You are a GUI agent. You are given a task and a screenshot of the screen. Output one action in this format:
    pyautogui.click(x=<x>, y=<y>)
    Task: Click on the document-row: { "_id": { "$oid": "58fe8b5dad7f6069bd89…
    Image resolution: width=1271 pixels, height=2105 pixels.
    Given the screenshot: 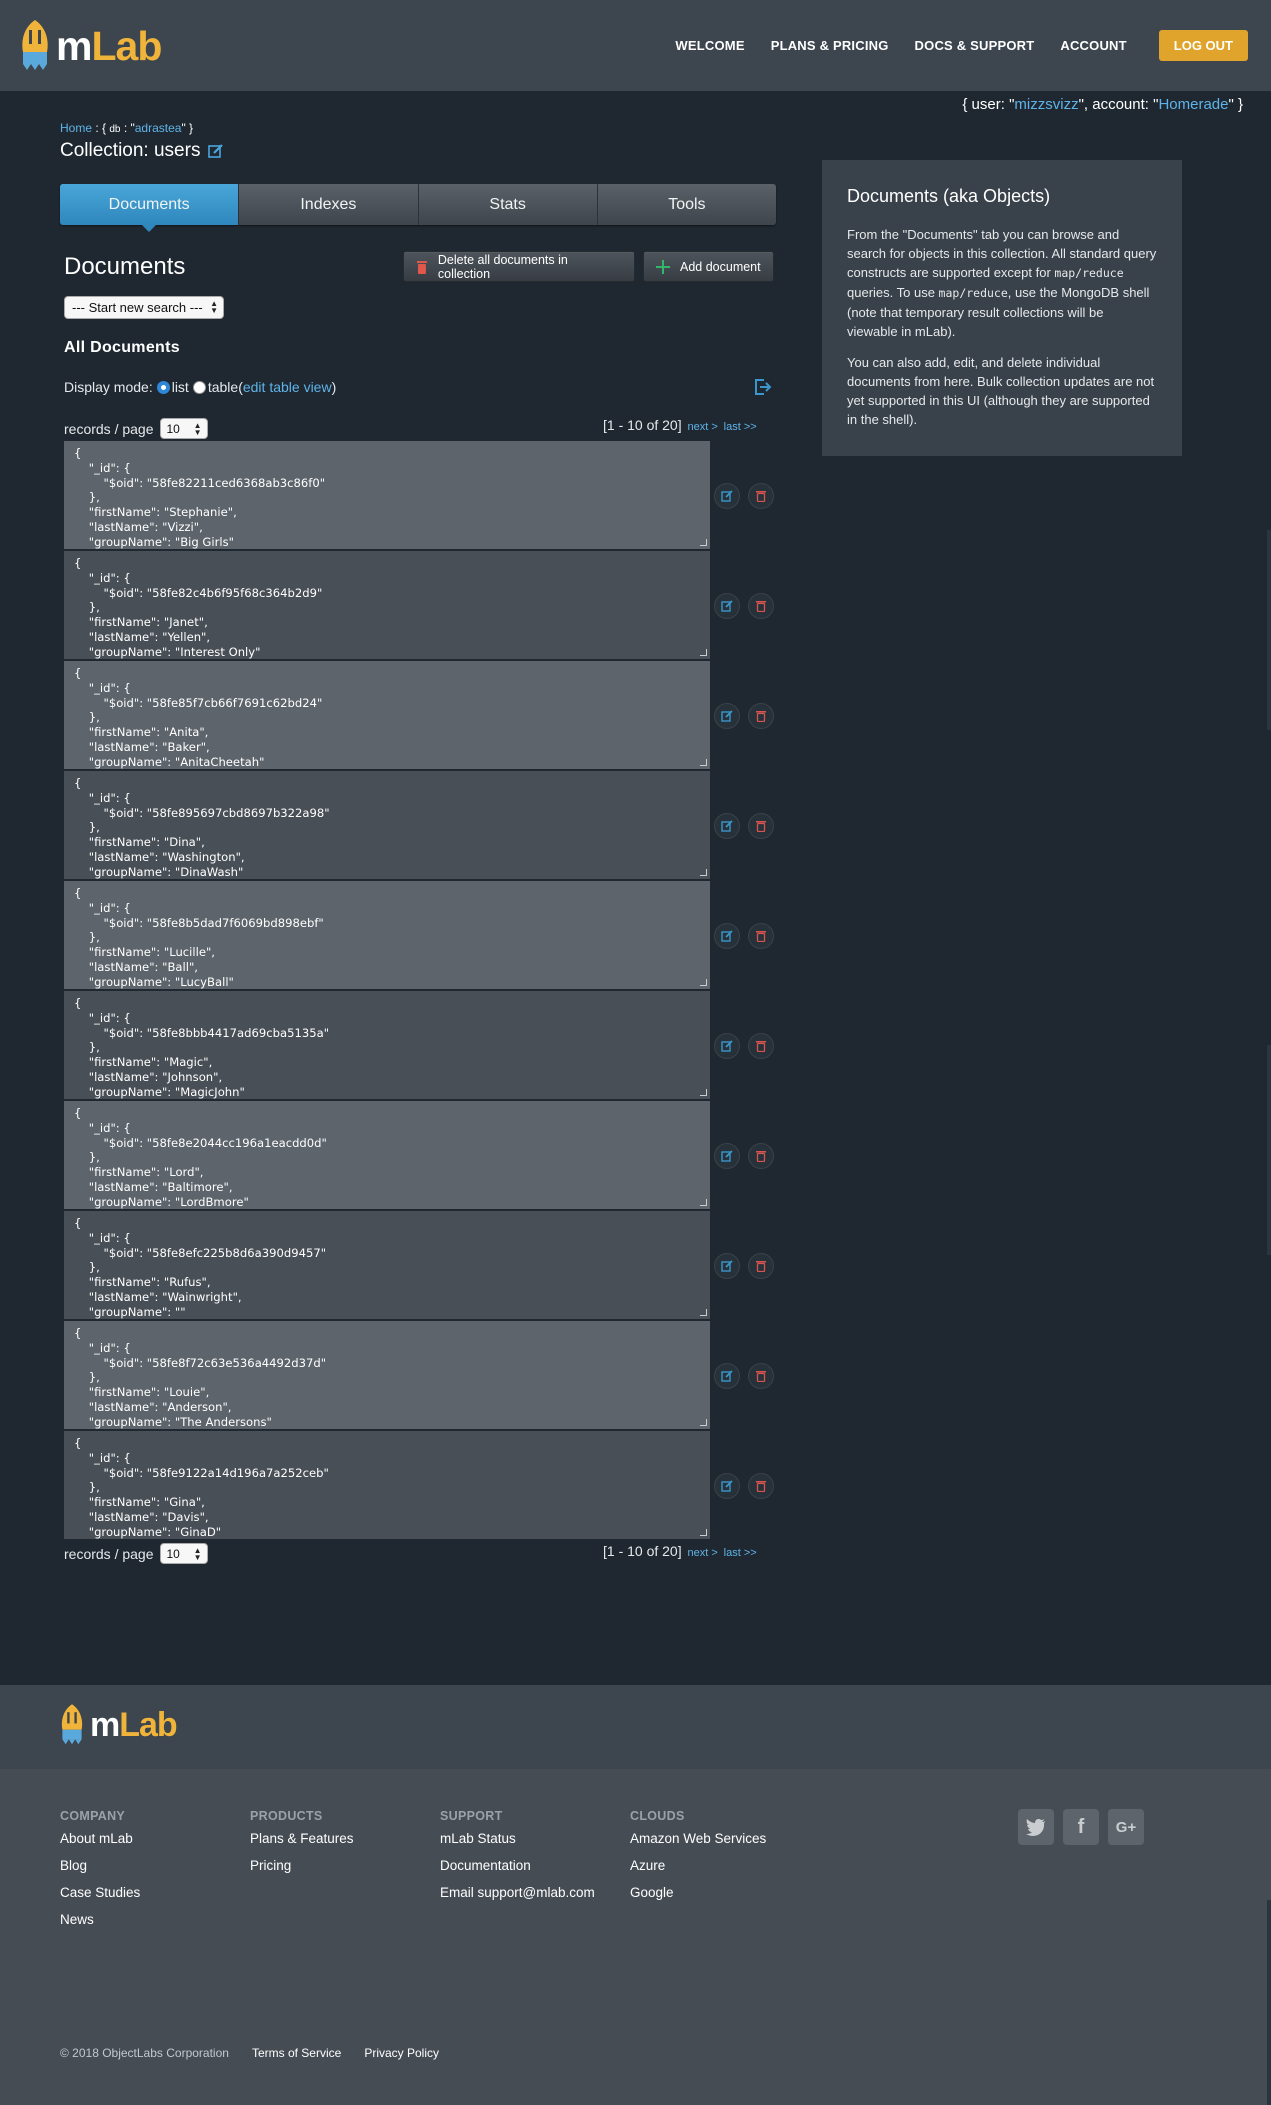 What is the action you would take?
    pyautogui.click(x=387, y=936)
    